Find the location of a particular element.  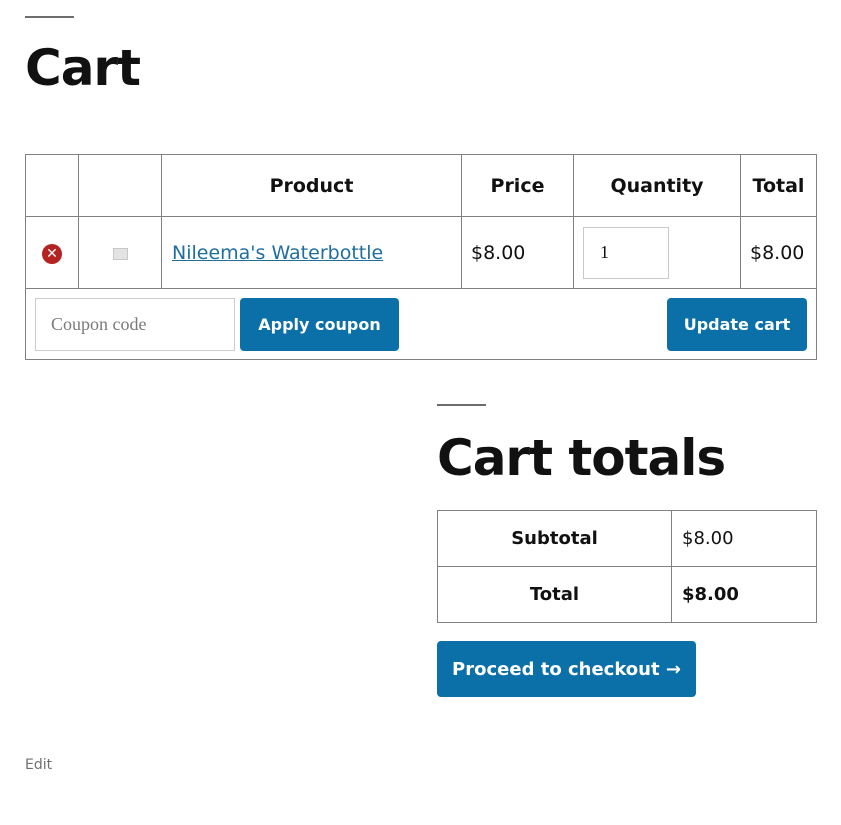

order-total-value: $8.00 is located at coordinates (744, 594).